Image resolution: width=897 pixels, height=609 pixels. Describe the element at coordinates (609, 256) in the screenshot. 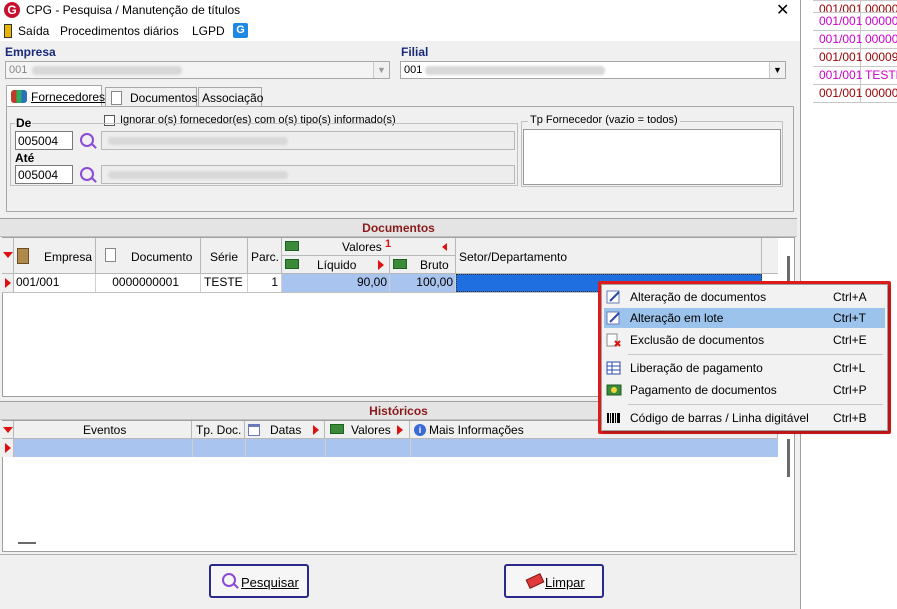

I see `col-setor: Setor/Departamento` at that location.